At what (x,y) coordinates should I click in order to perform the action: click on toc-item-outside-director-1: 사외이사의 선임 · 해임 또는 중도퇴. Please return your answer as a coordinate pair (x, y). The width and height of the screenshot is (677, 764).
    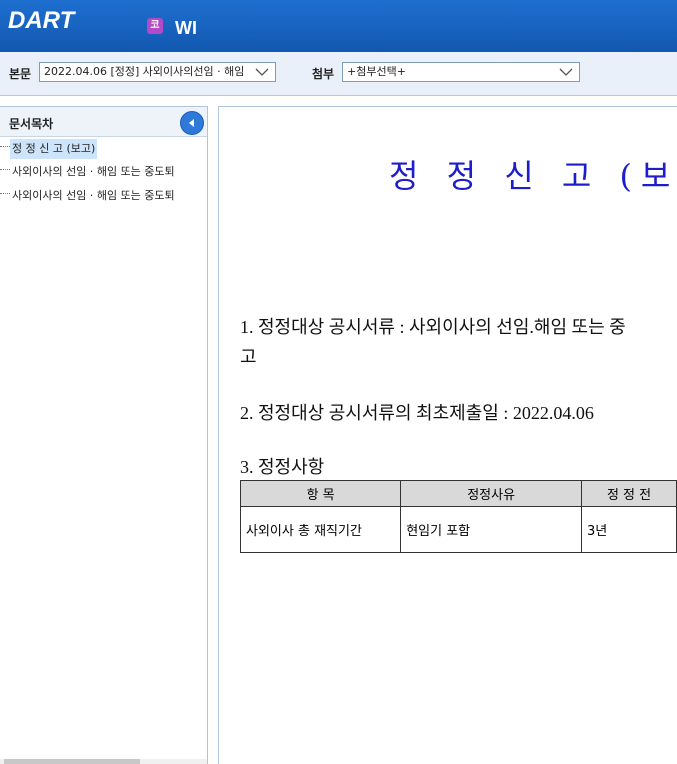
    Looking at the image, I should click on (103, 172).